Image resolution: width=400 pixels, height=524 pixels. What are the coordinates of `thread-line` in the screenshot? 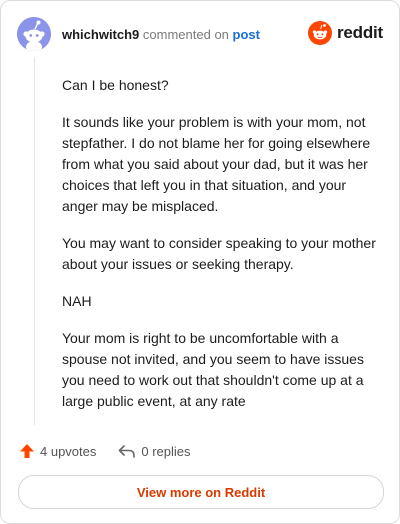 It's located at (34, 241).